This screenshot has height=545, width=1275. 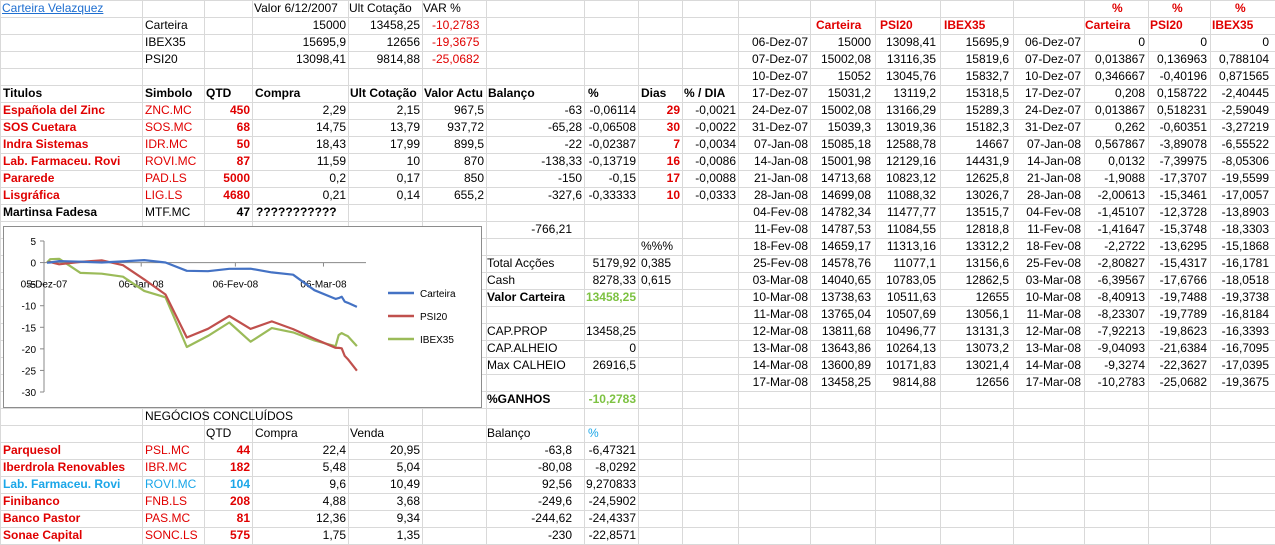 I want to click on right-value: -8,05306, so click(x=1245, y=161).